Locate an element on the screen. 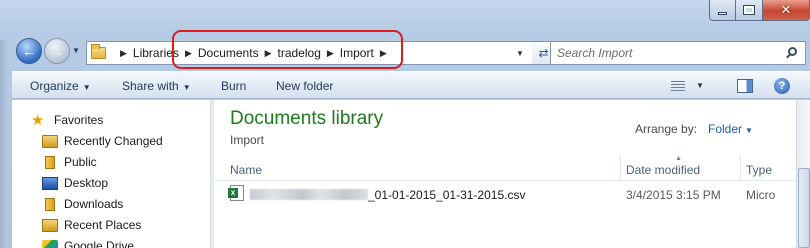 The height and width of the screenshot is (248, 810). nav-item-google-drive: Google Drive is located at coordinates (111, 242).